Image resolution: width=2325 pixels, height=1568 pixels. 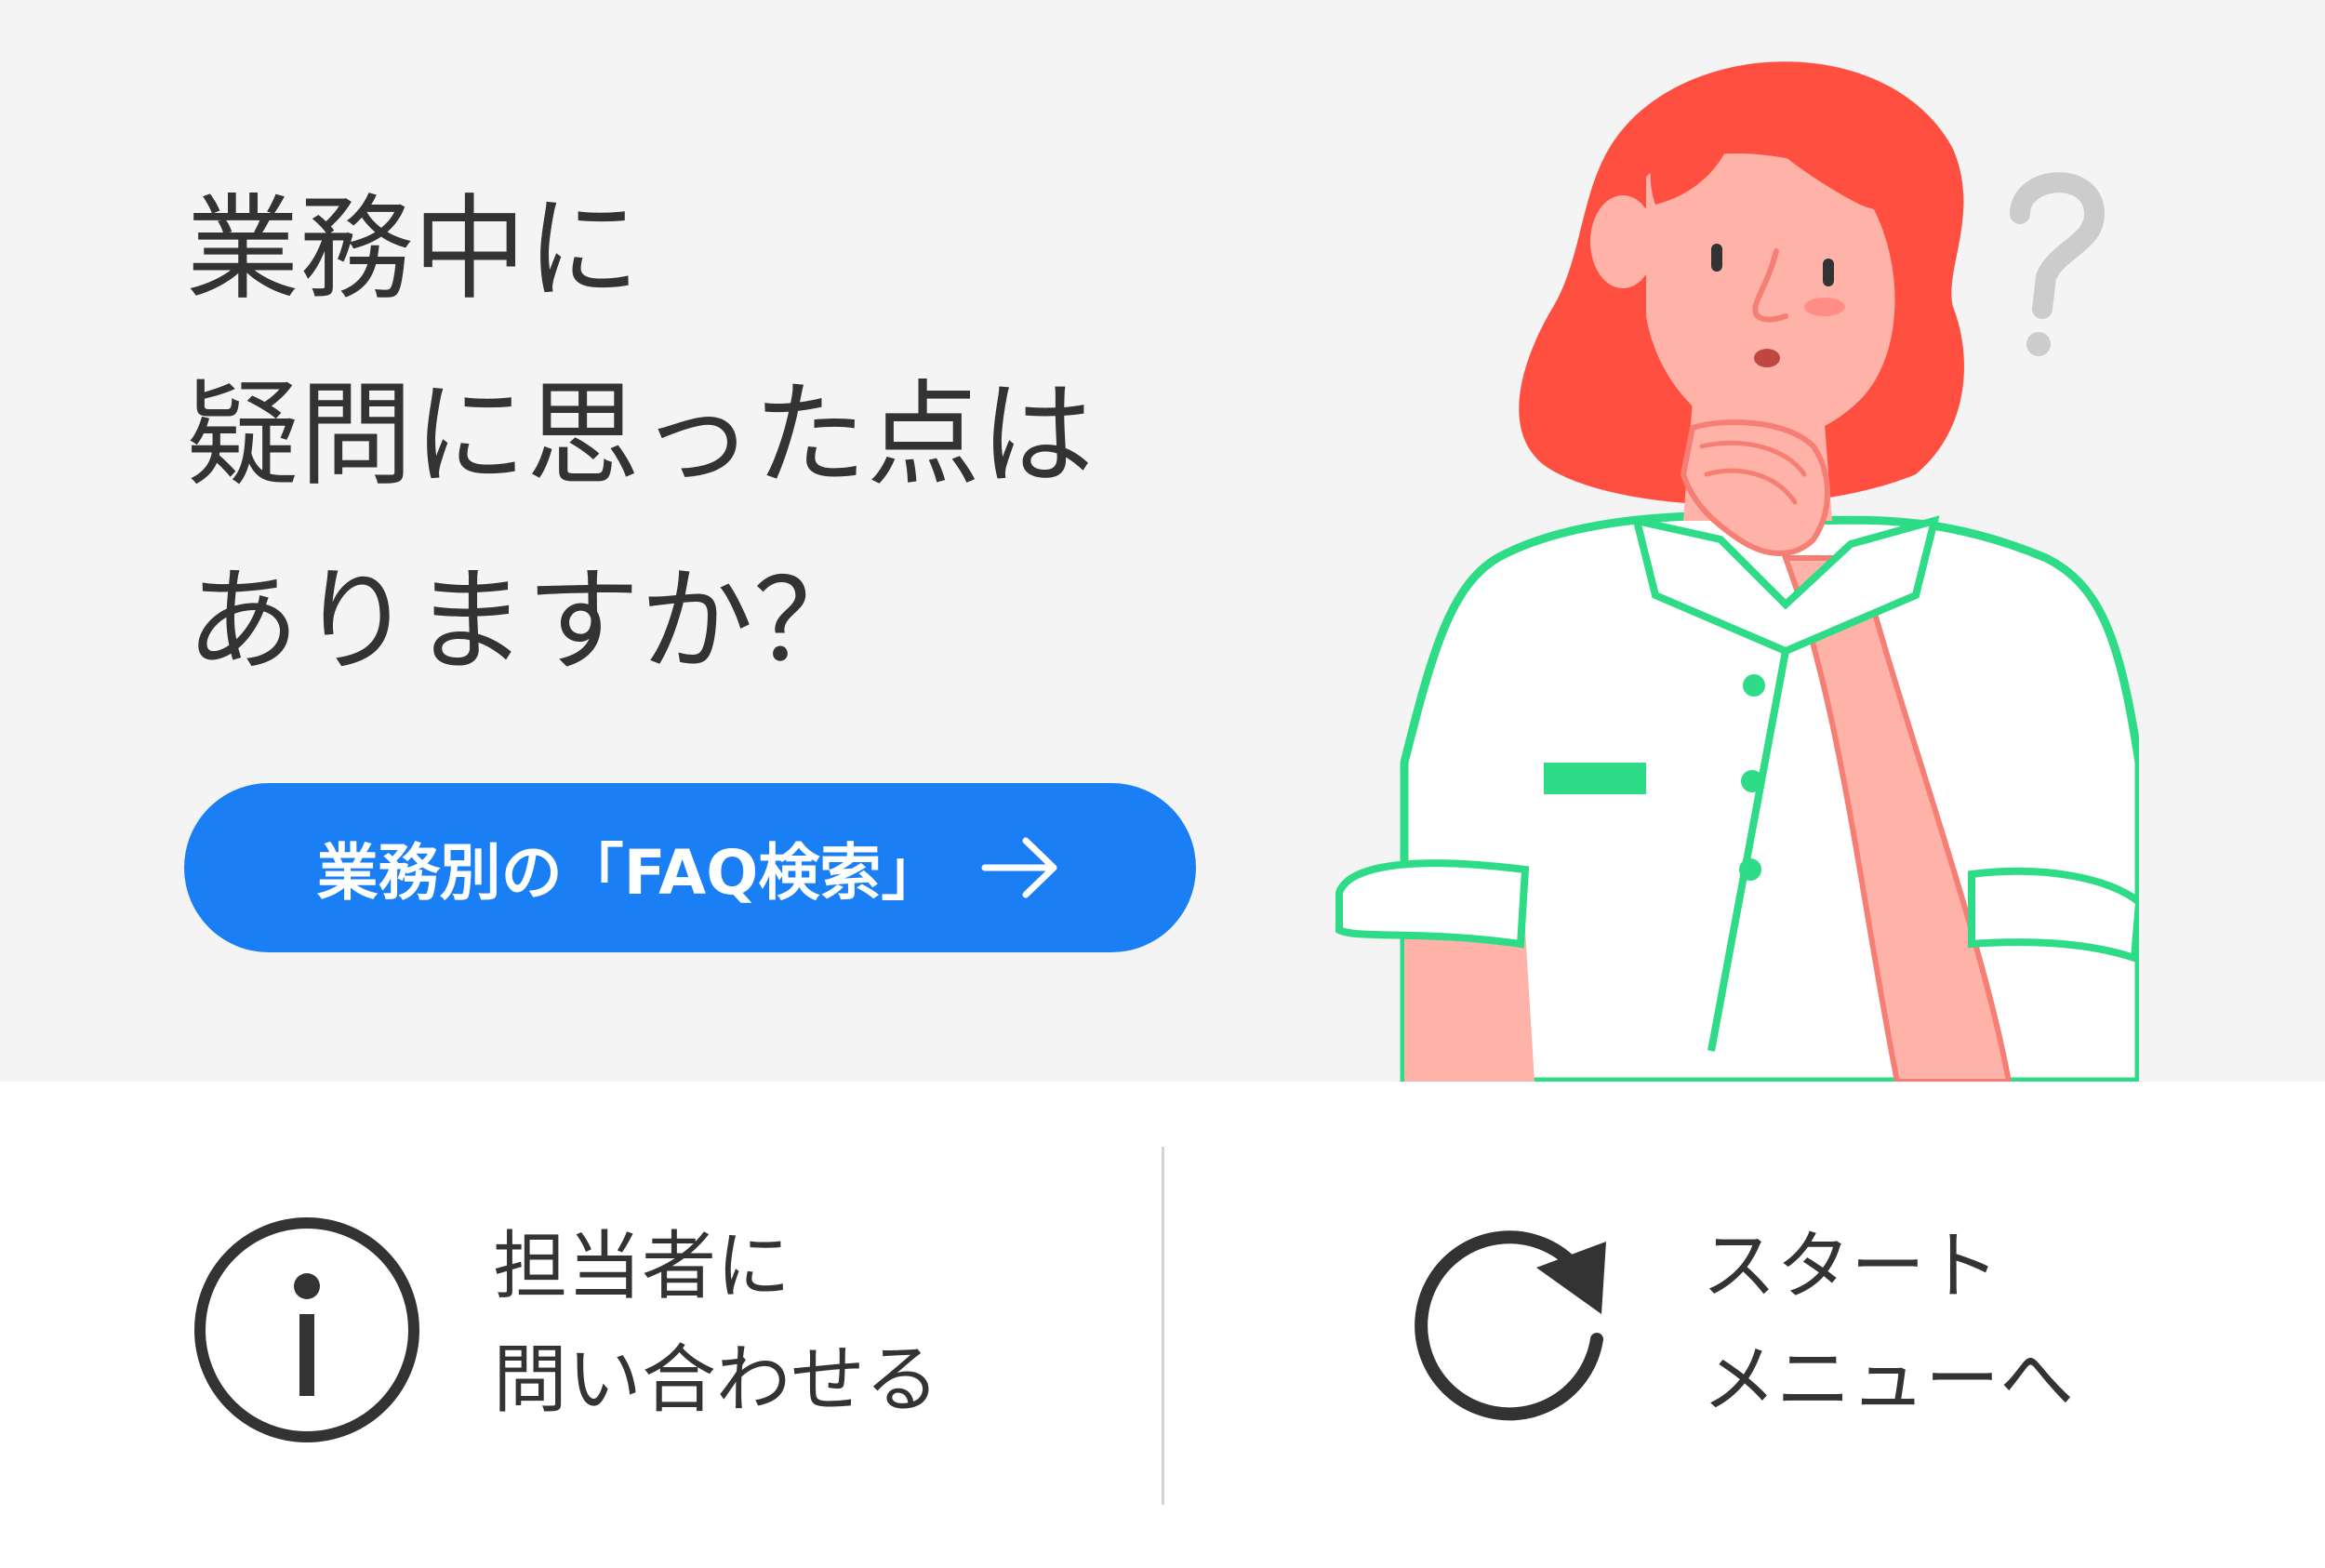 What do you see at coordinates (716, 1379) in the screenshot?
I see `contact-staff-label-line-2: 問い合わせる` at bounding box center [716, 1379].